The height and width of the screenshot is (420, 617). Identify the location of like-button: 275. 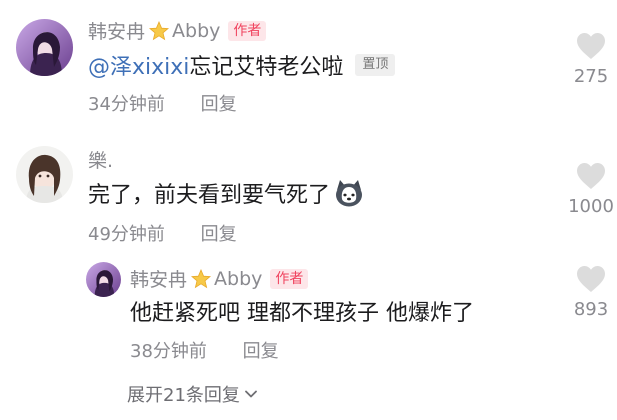
(589, 59).